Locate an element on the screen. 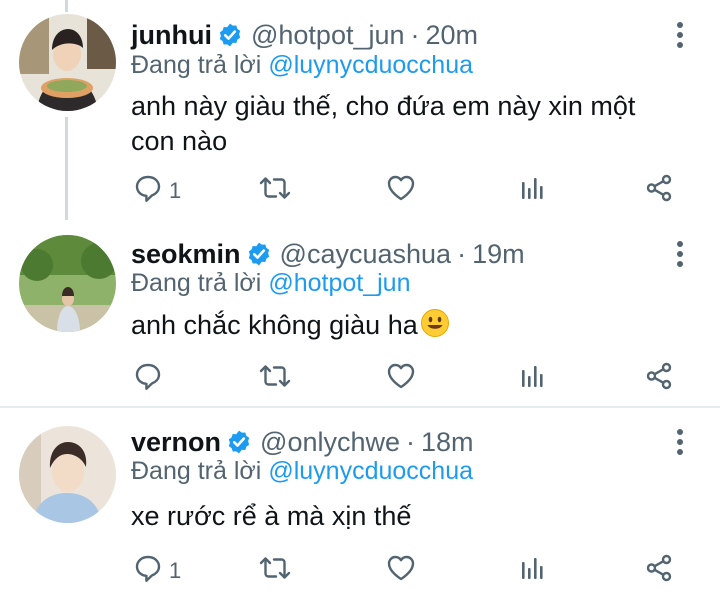 Image resolution: width=720 pixels, height=595 pixels. tweet-text: xe rước rể à mà xịn thế is located at coordinates (271, 516).